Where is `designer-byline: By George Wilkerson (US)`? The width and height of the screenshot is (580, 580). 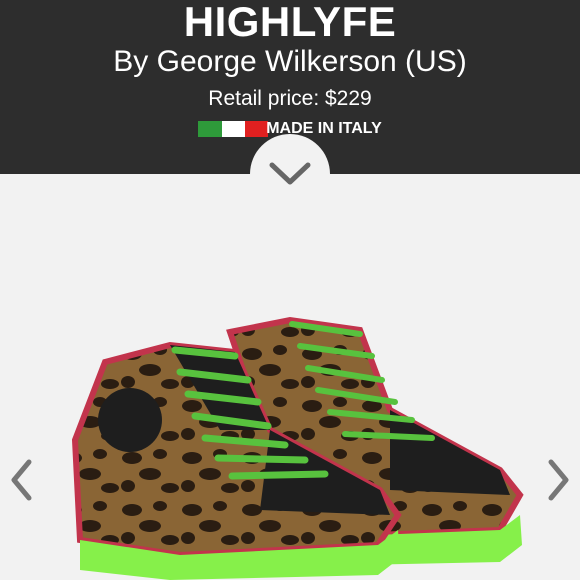
designer-byline: By George Wilkerson (US) is located at coordinates (290, 61).